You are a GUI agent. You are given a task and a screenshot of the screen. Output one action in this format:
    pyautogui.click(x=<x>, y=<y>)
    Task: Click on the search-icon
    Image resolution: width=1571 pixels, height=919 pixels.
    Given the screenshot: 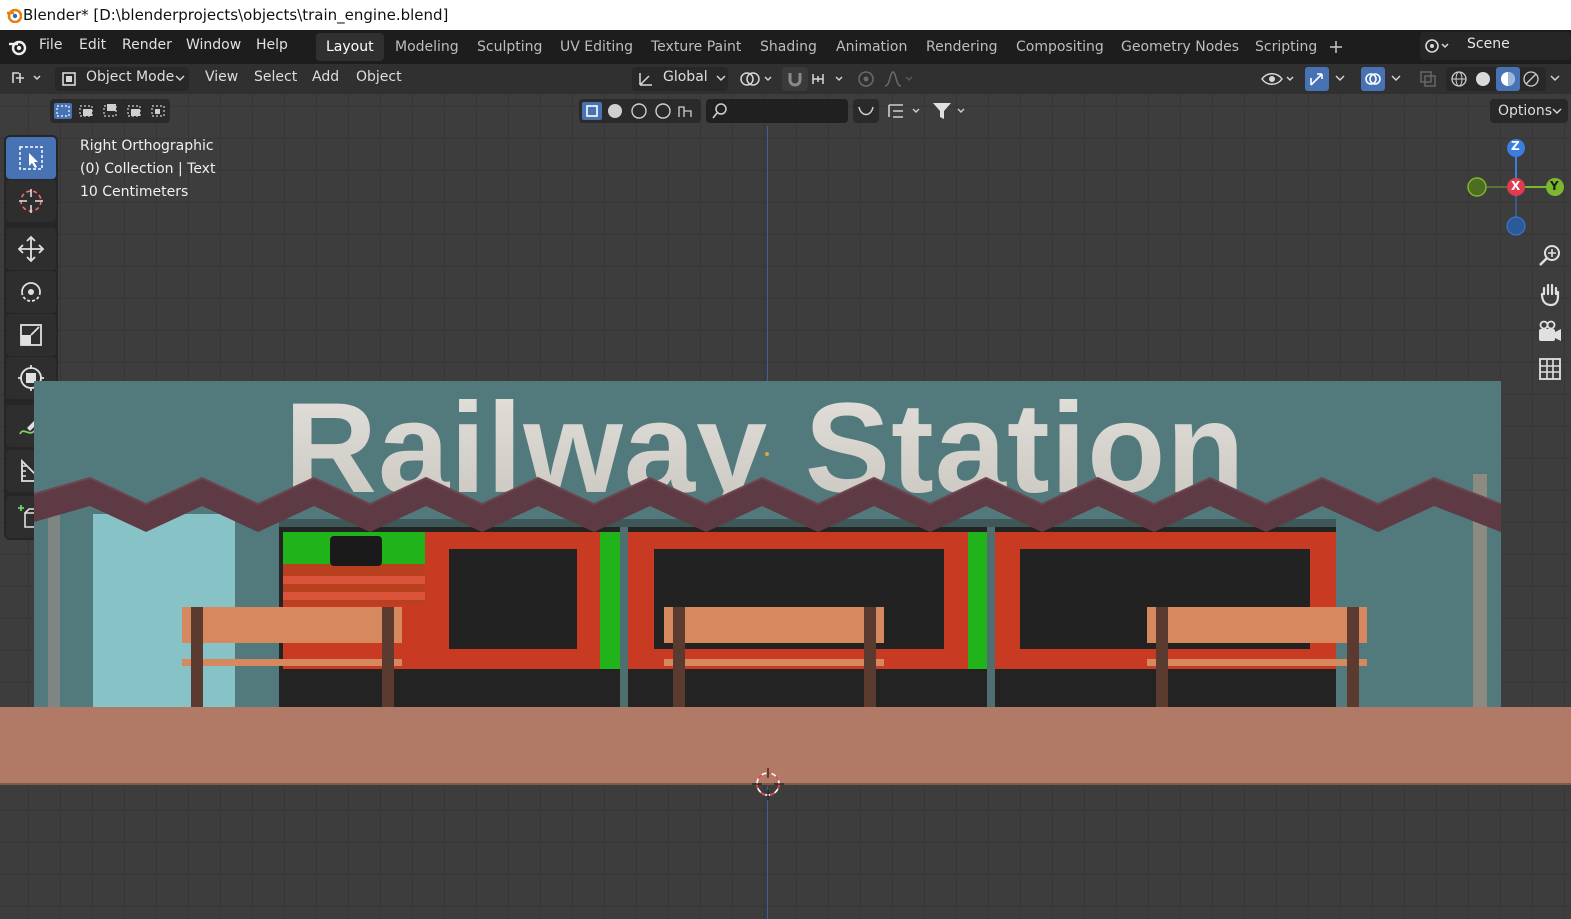 What is the action you would take?
    pyautogui.click(x=719, y=111)
    